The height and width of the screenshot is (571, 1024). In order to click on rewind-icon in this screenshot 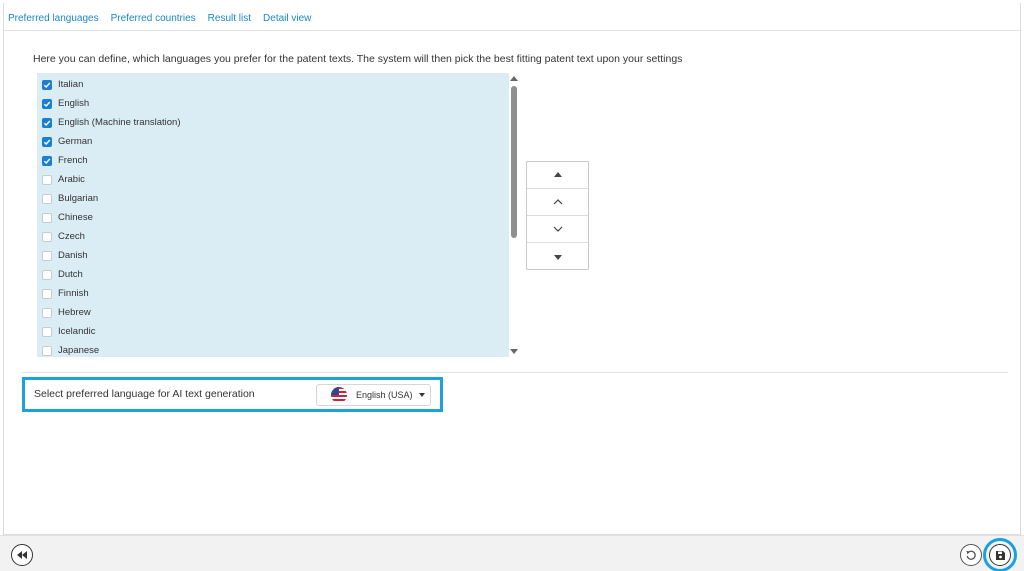, I will do `click(22, 555)`.